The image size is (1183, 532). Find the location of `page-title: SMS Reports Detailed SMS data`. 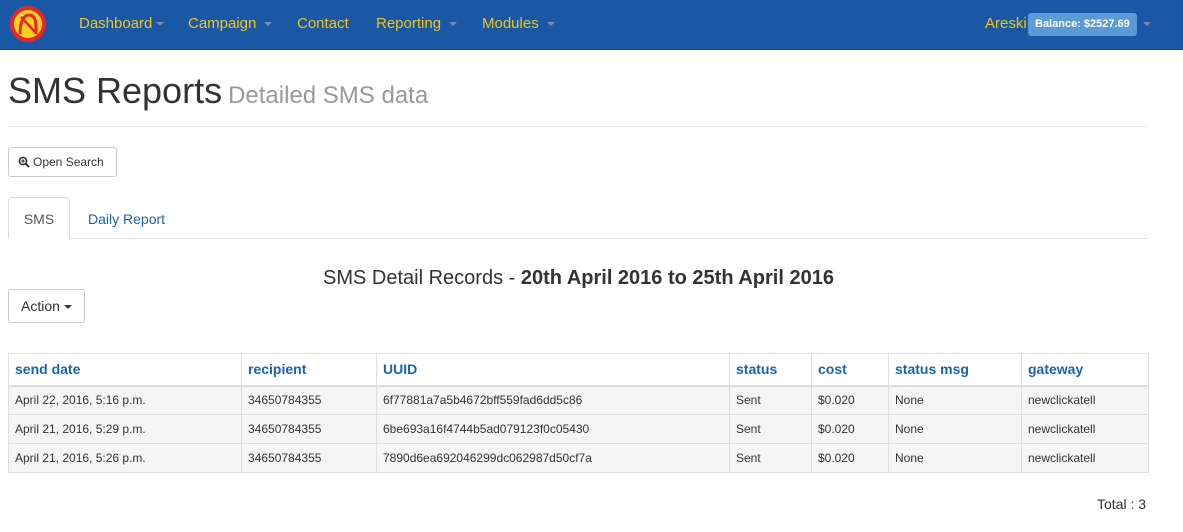

page-title: SMS Reports Detailed SMS data is located at coordinates (218, 91).